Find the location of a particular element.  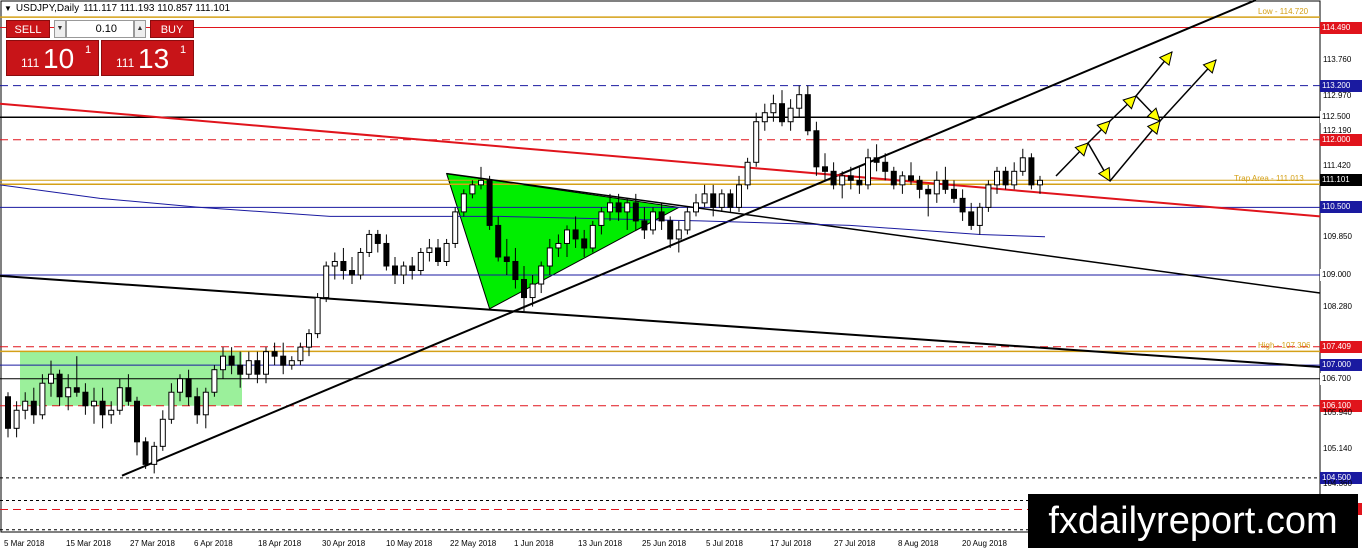

price-level-tag: 106.700 is located at coordinates (1341, 378).